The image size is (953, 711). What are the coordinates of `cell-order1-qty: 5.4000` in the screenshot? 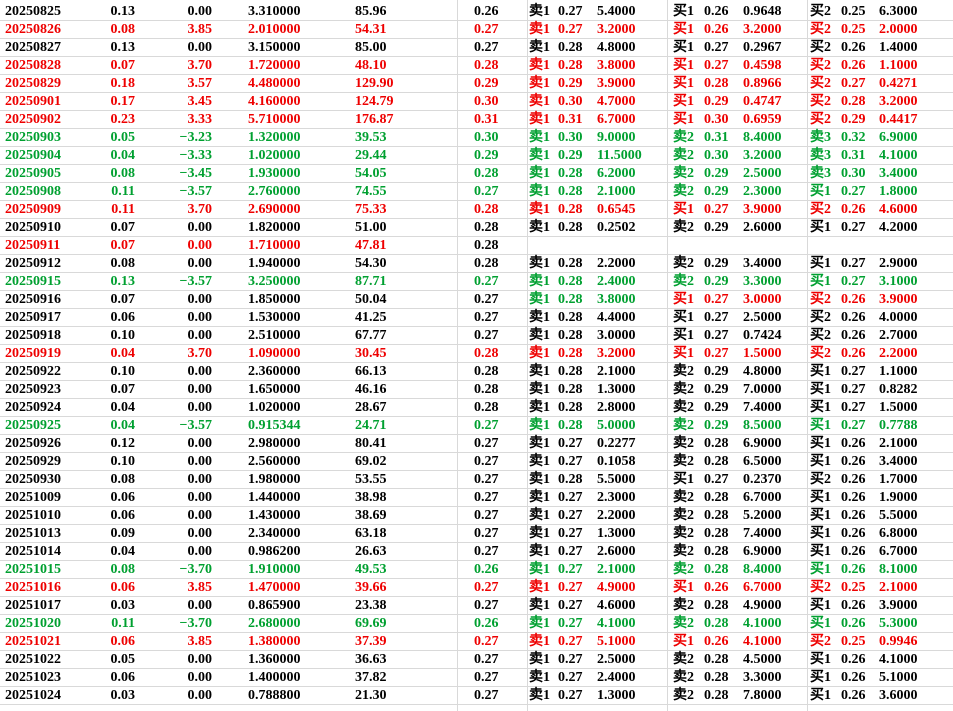 It's located at (630, 12).